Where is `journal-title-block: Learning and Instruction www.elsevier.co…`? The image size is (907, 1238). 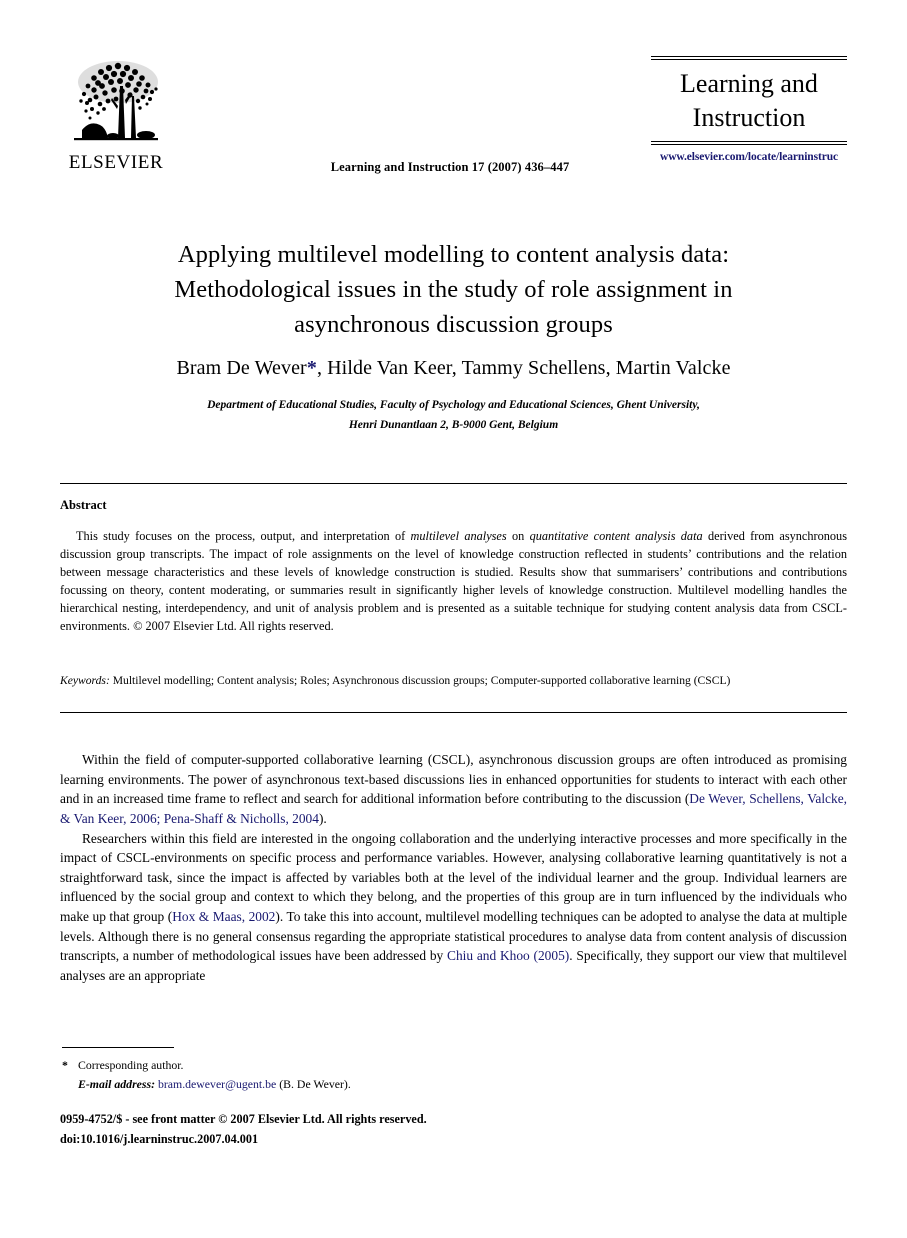
journal-title-block: Learning and Instruction www.elsevier.co… is located at coordinates (749, 109).